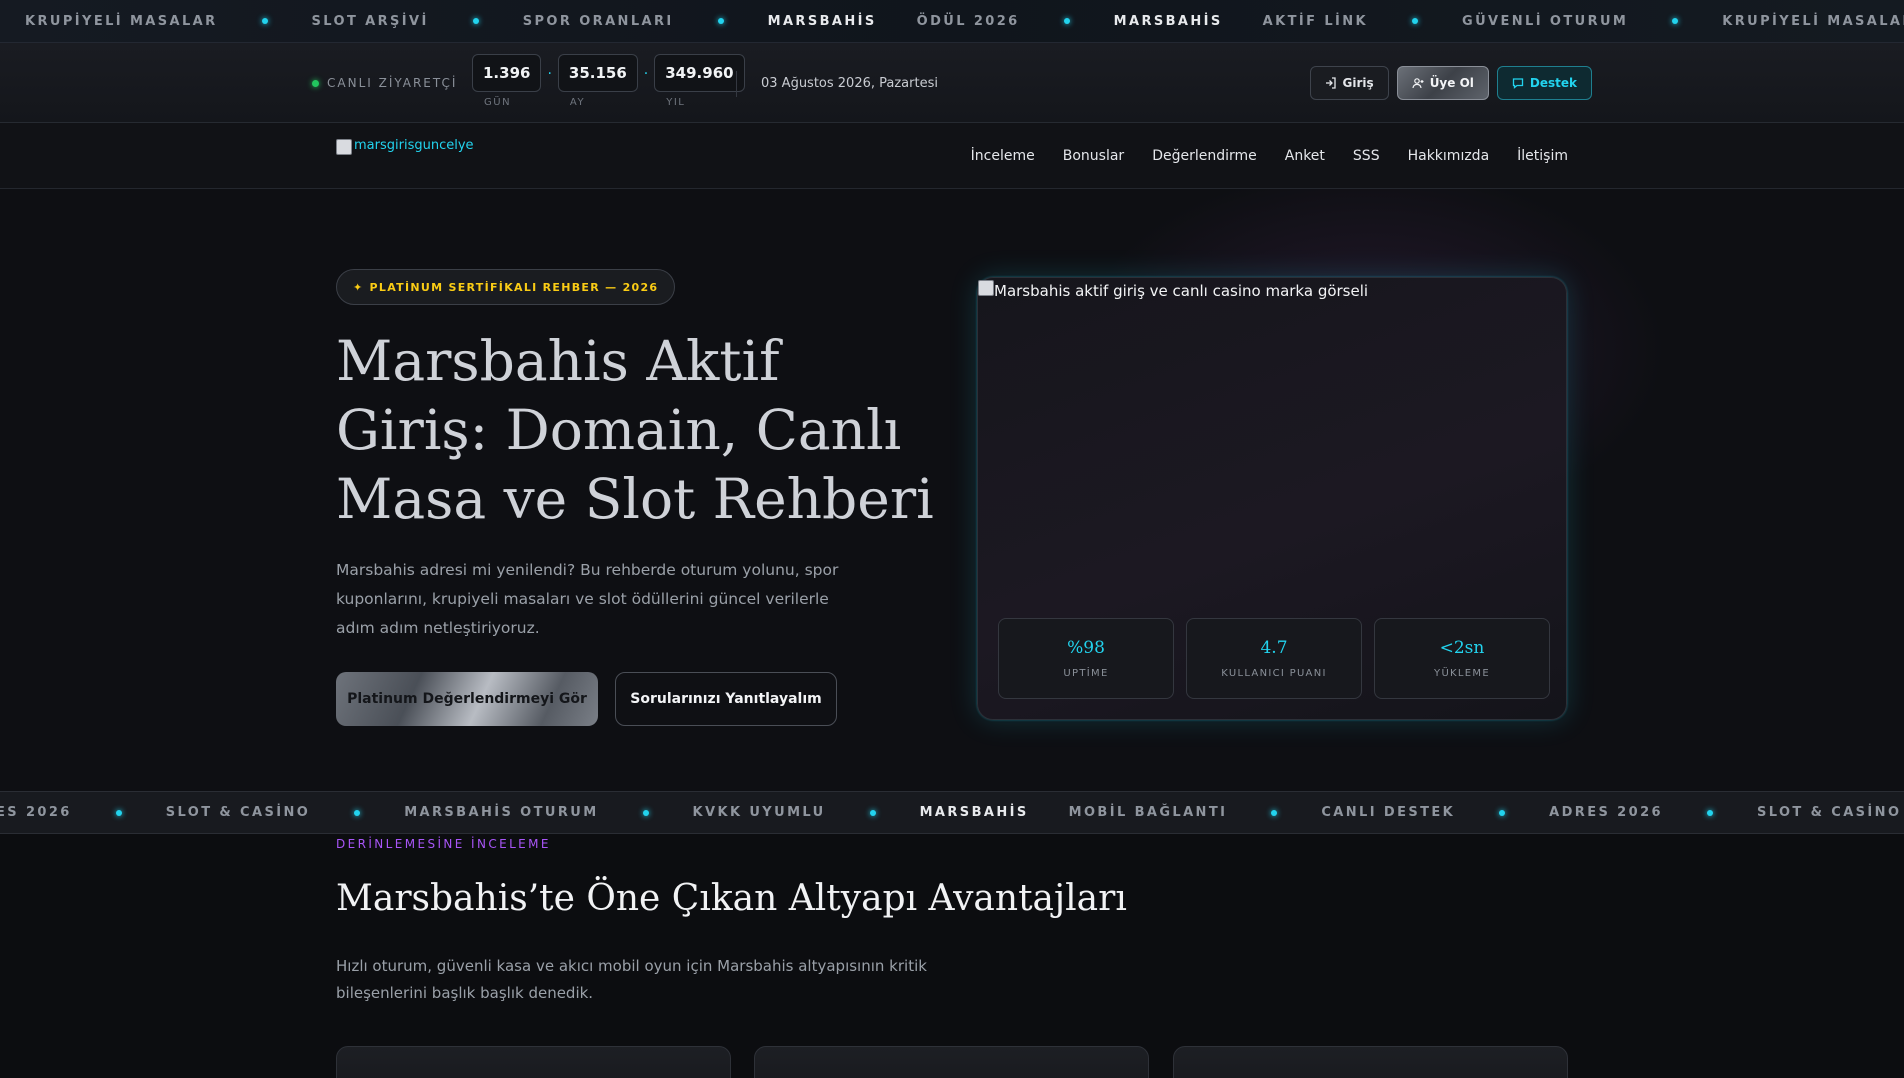 This screenshot has width=1904, height=1078. I want to click on certified-badge: ✦ PLATİNUM SERTİFİKALI REHBER — 2026, so click(506, 287).